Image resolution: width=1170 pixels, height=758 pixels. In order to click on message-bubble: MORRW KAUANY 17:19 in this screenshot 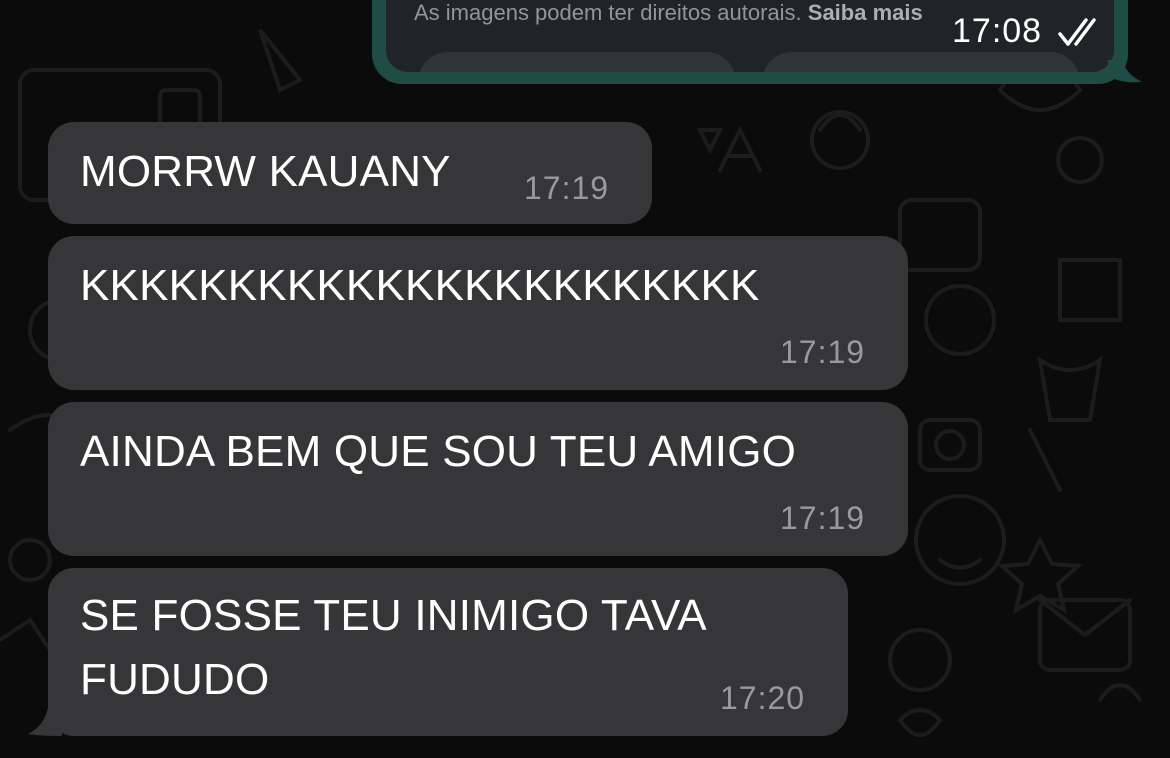, I will do `click(350, 173)`.